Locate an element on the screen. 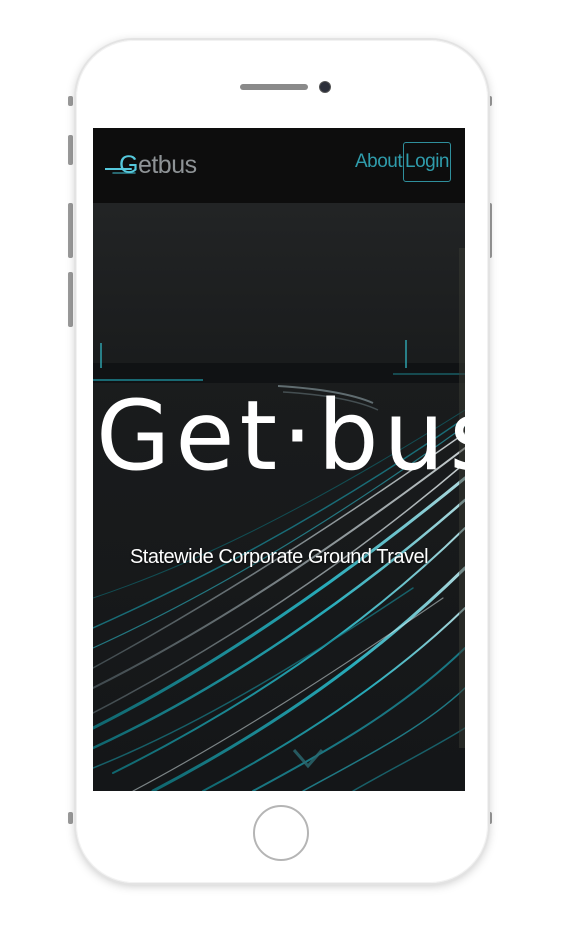  volume-down-button is located at coordinates (70, 230).